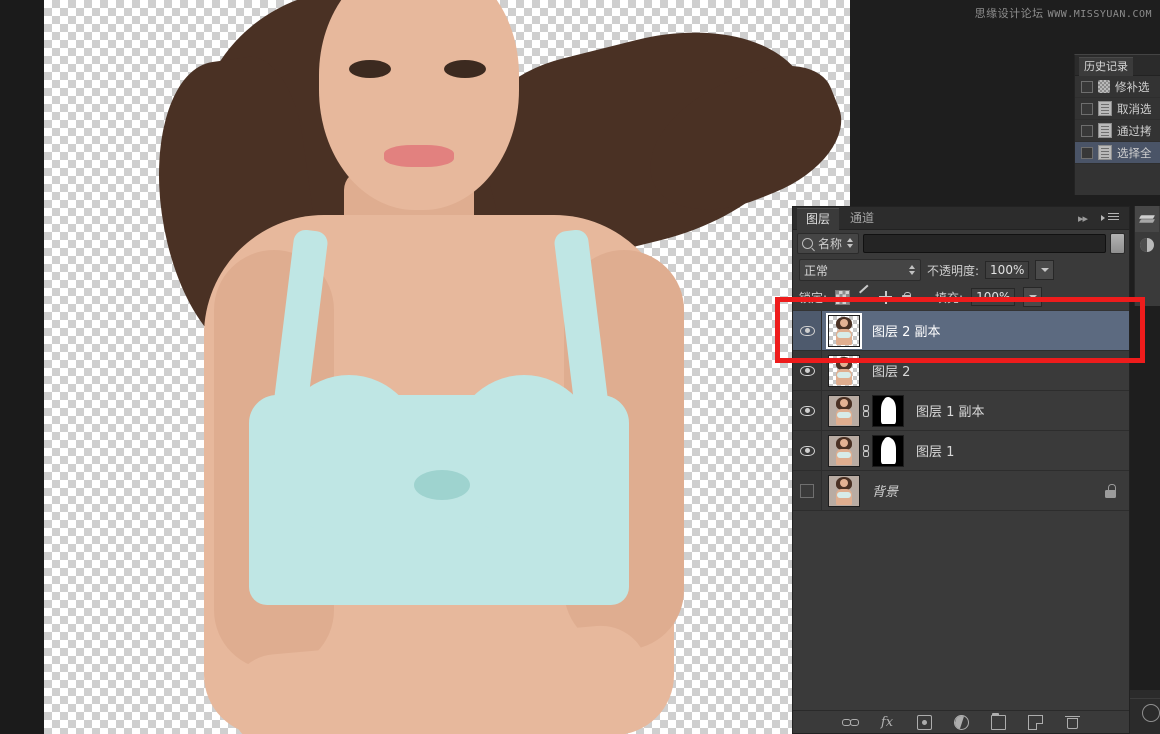 This screenshot has height=734, width=1160. I want to click on filter-search-input, so click(984, 243).